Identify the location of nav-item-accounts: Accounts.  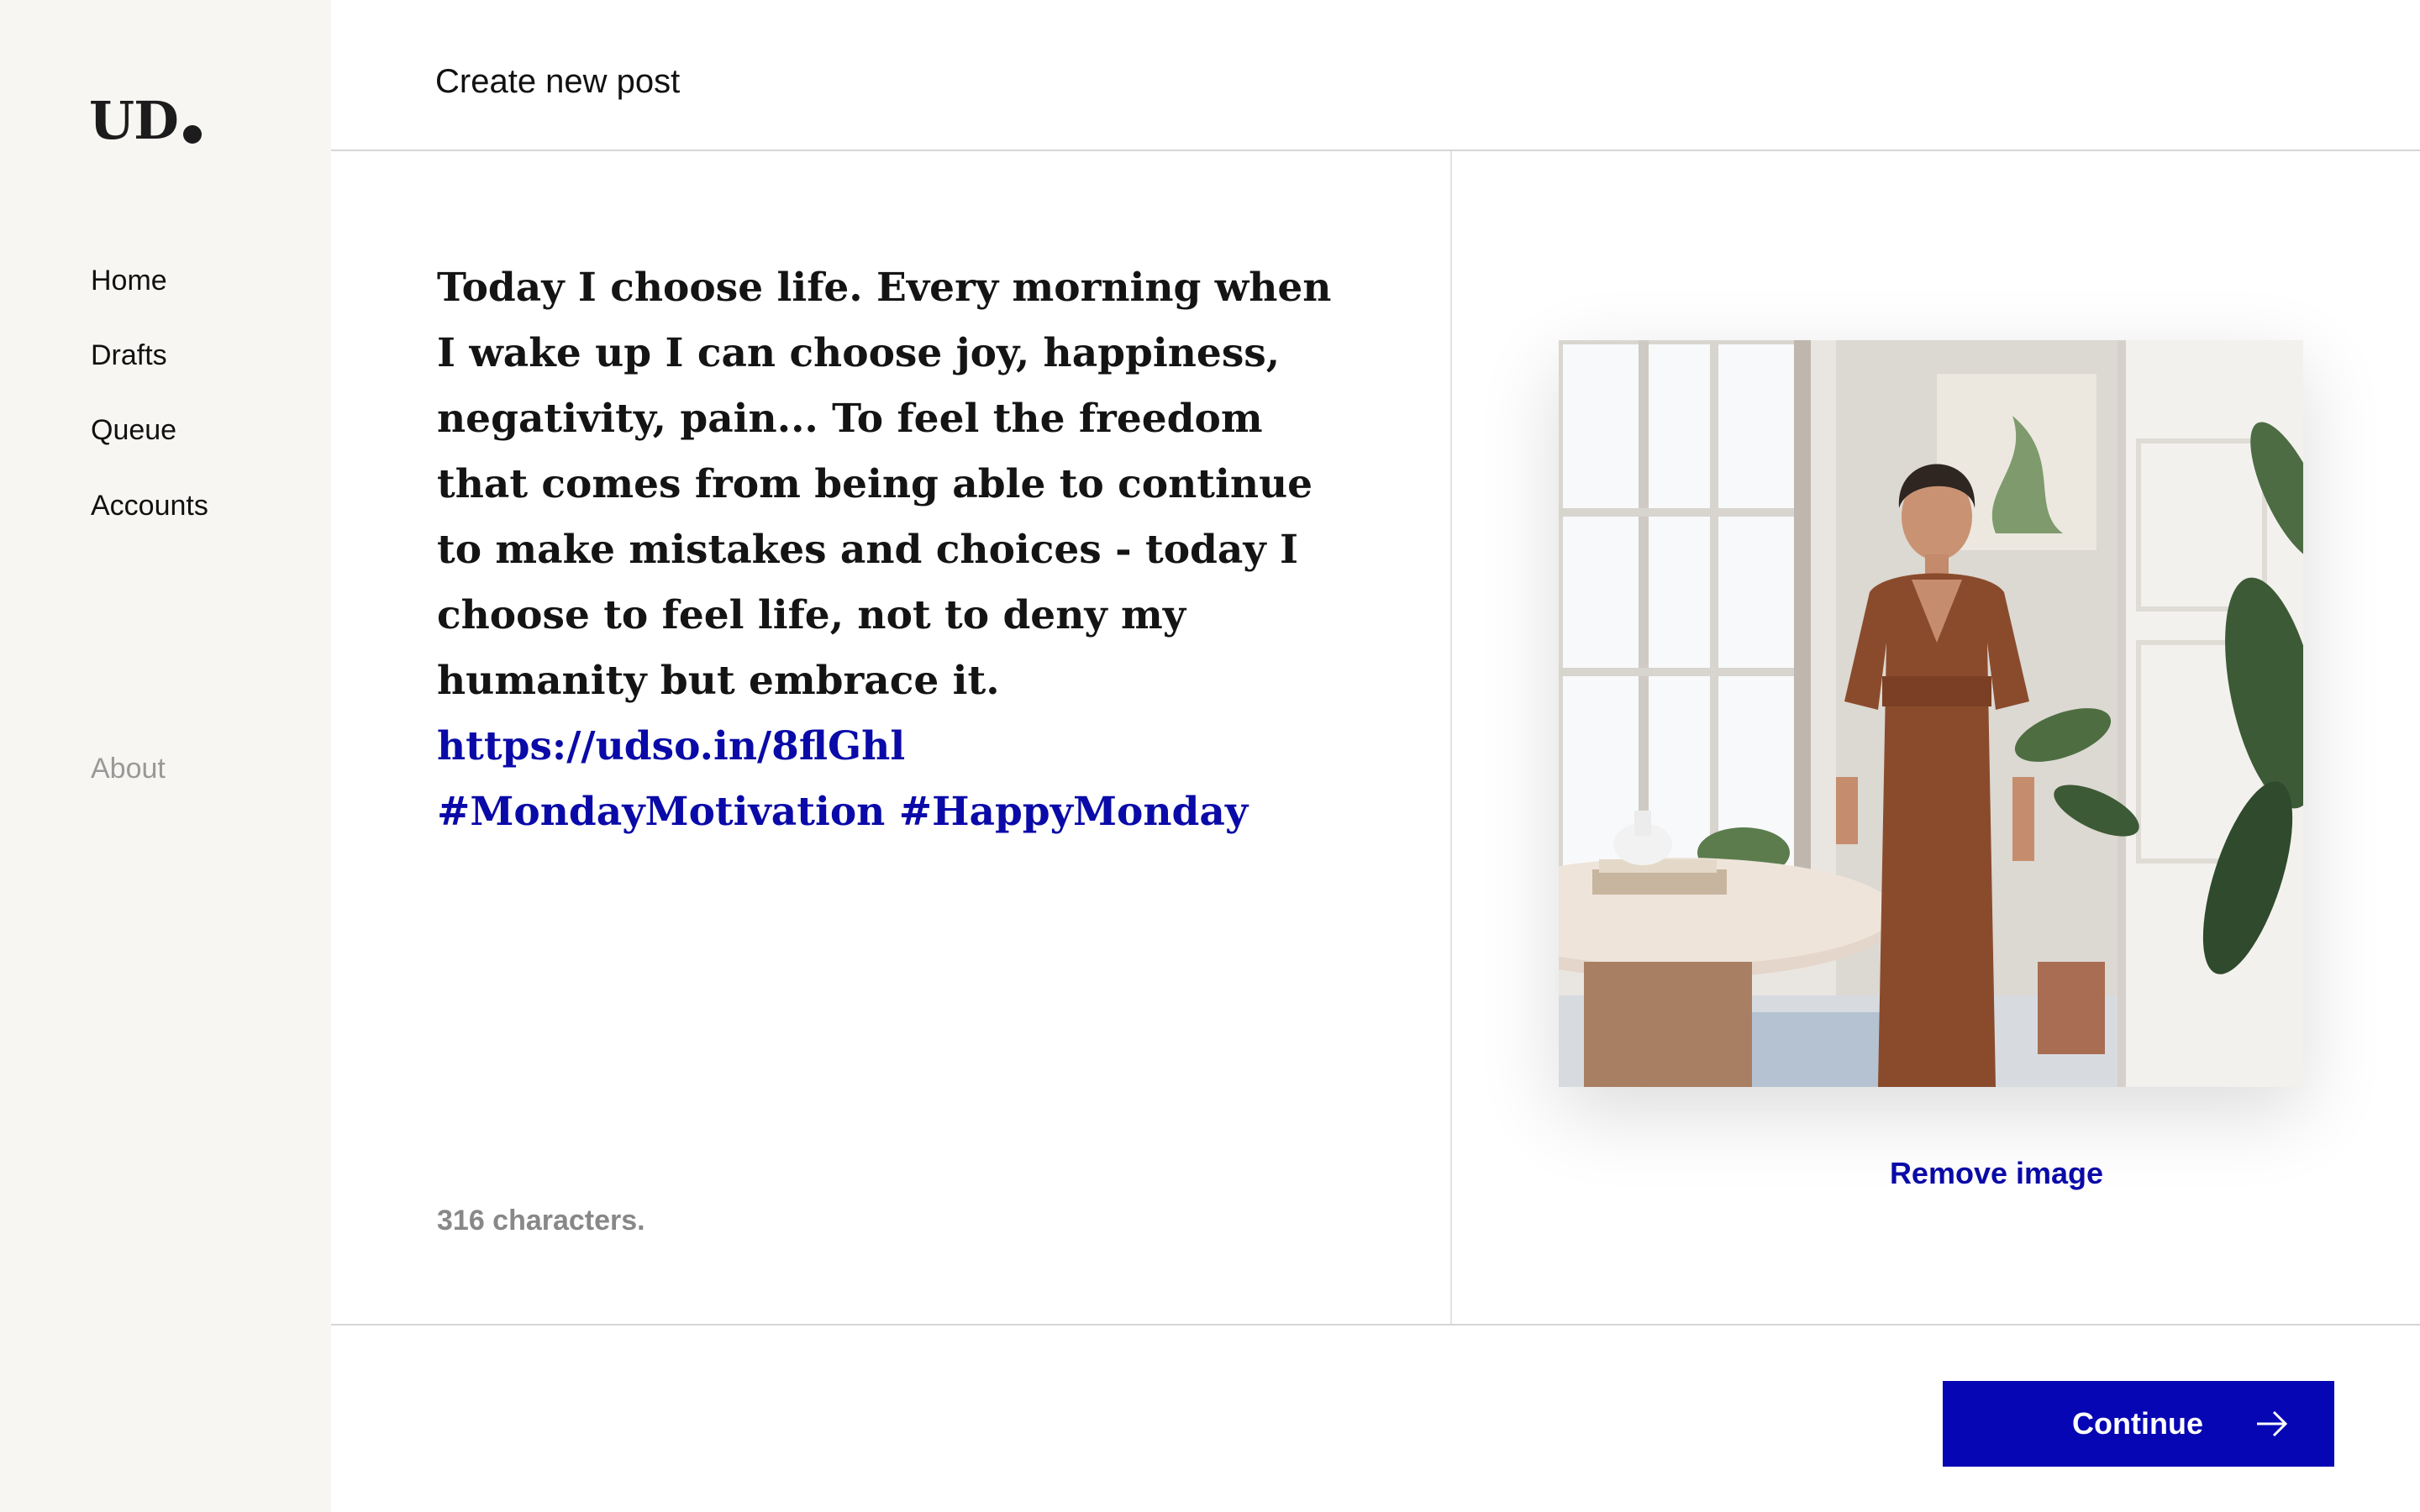
(149, 505).